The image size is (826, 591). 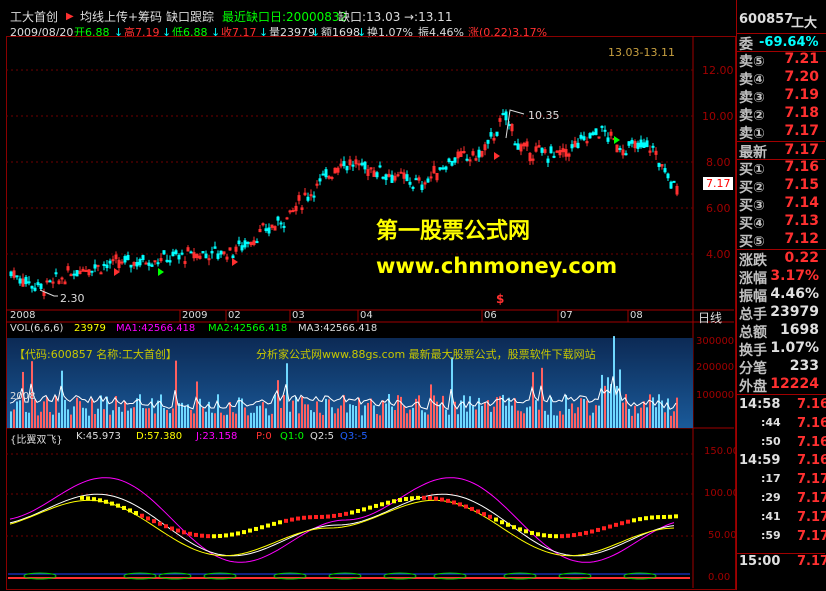 What do you see at coordinates (292, 436) in the screenshot?
I see `kdj-q1: Q1:0` at bounding box center [292, 436].